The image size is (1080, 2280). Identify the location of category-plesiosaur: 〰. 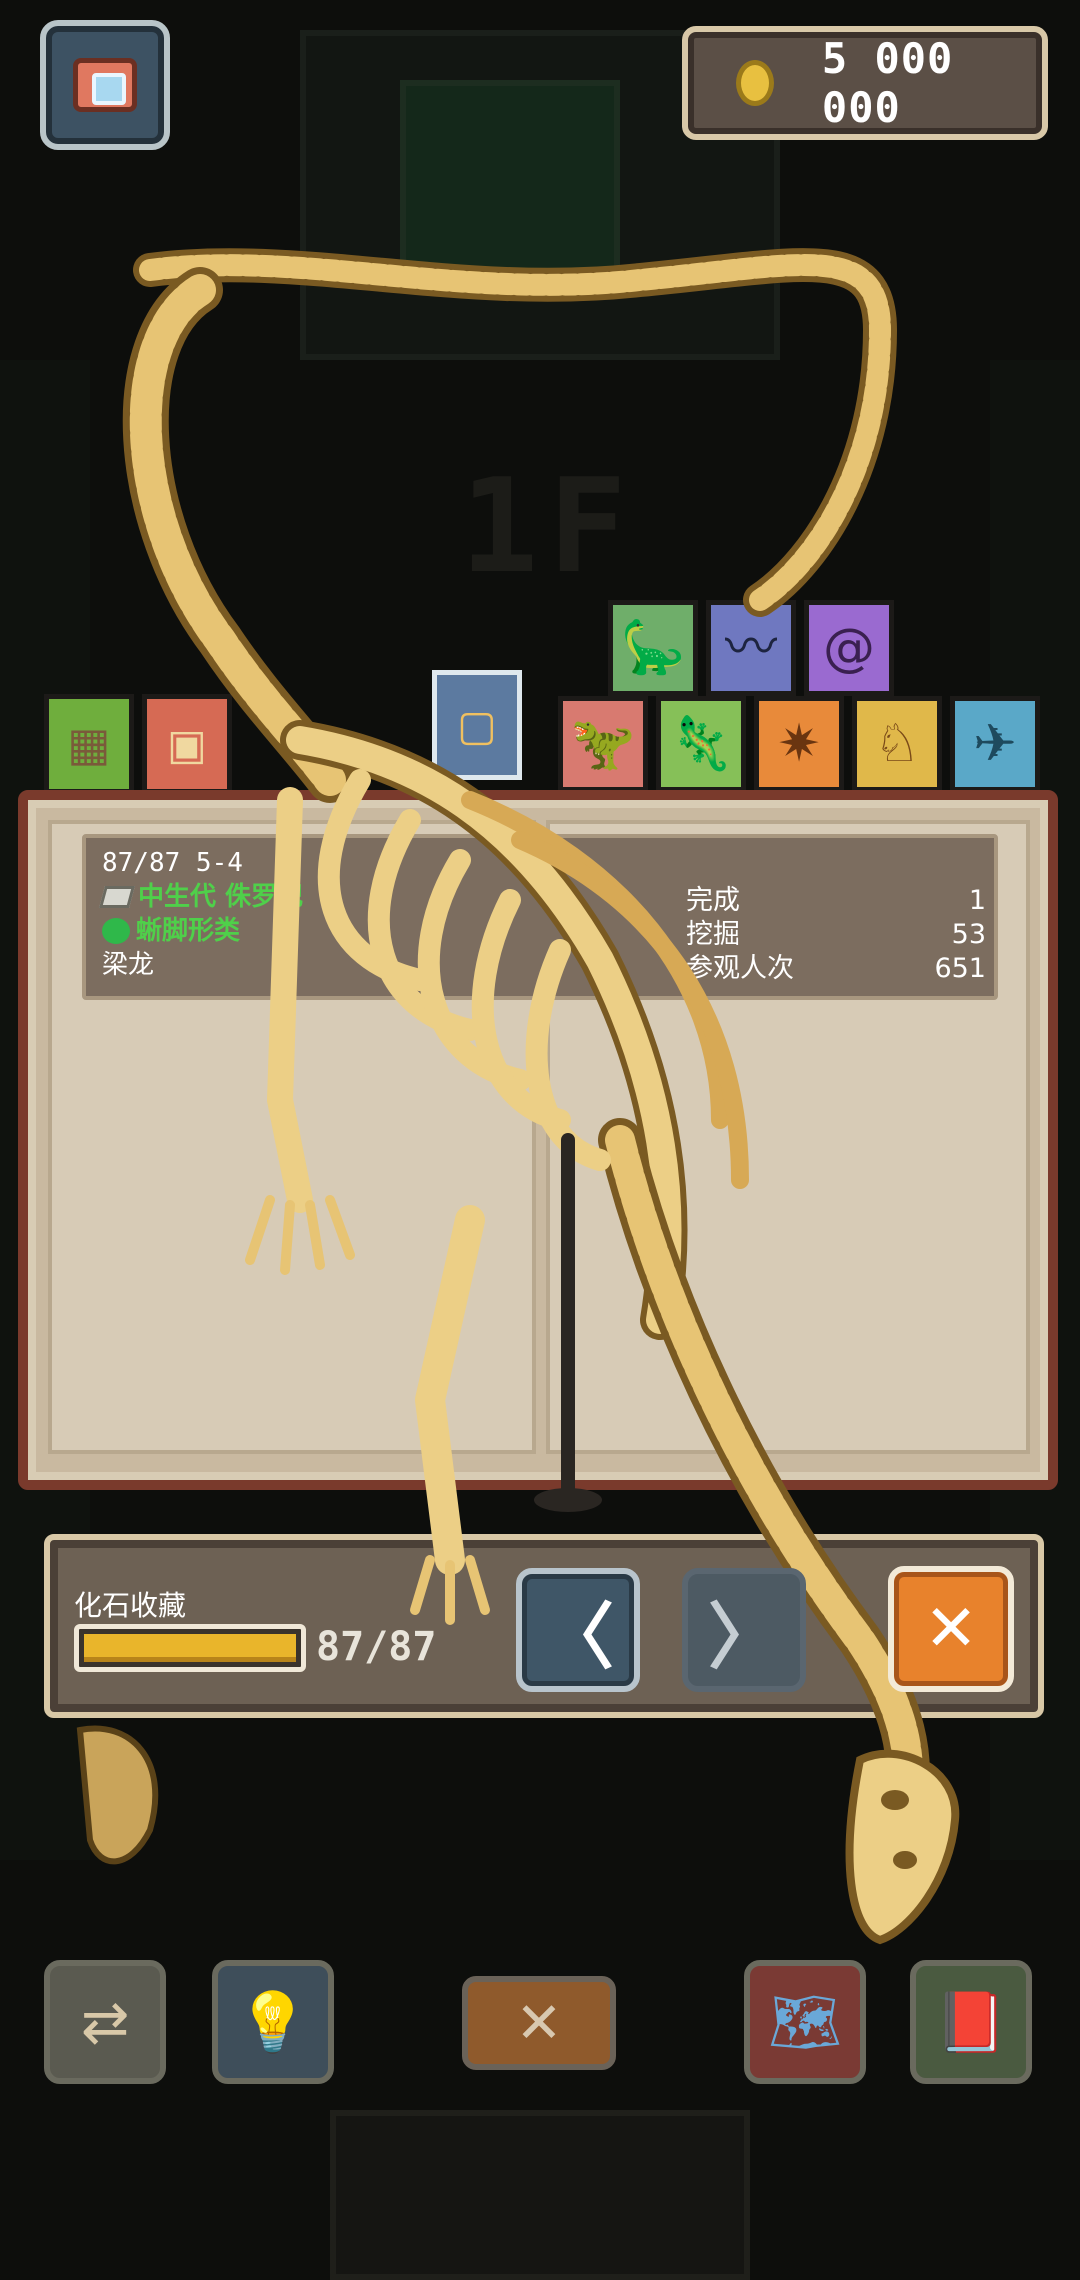
(751, 648).